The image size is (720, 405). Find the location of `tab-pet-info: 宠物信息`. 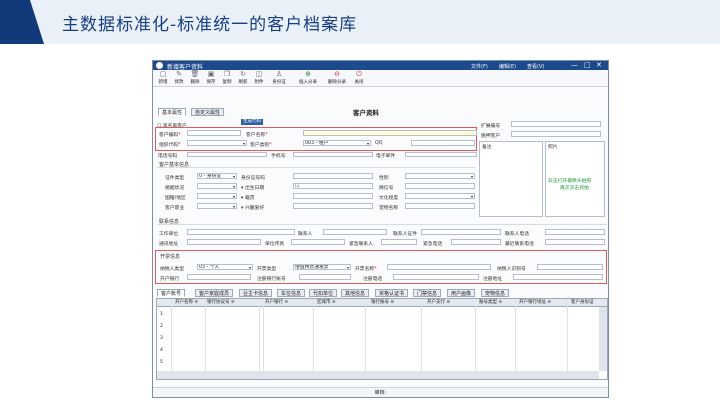

tab-pet-info: 宠物信息 is located at coordinates (495, 293).